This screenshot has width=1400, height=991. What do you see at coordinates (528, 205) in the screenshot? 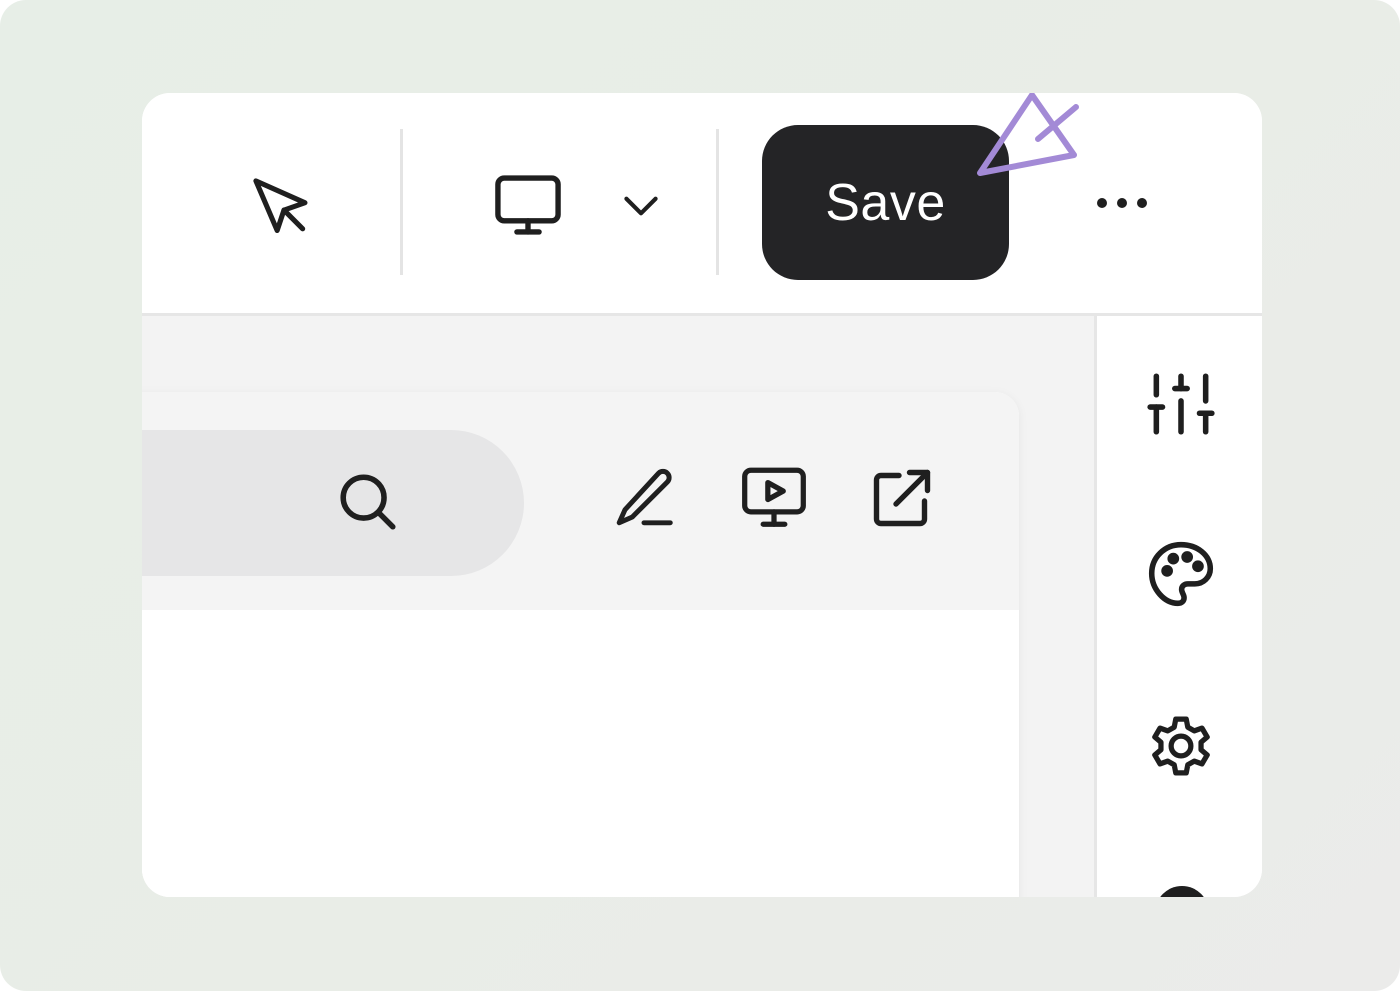
I see `monitor-icon` at bounding box center [528, 205].